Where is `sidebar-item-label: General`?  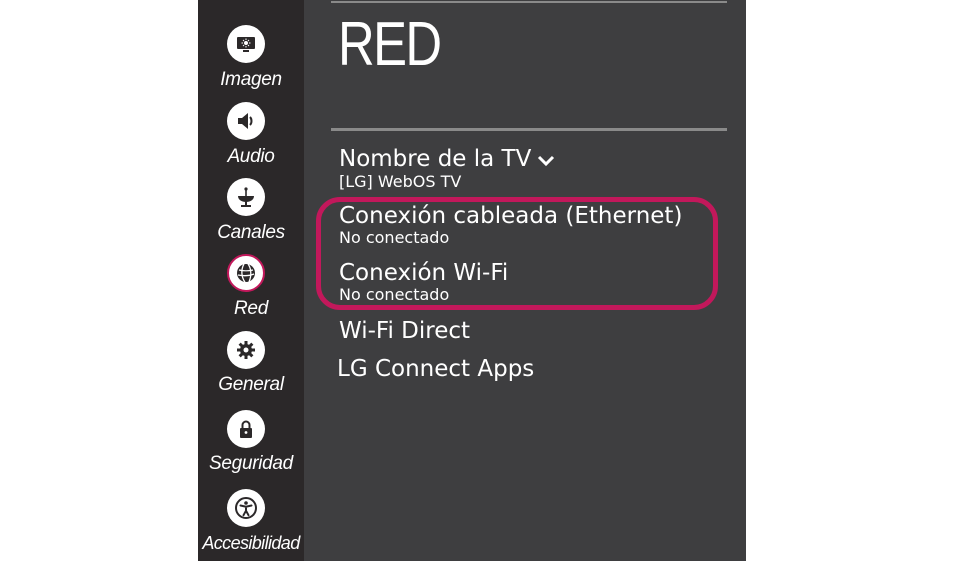 sidebar-item-label: General is located at coordinates (251, 384).